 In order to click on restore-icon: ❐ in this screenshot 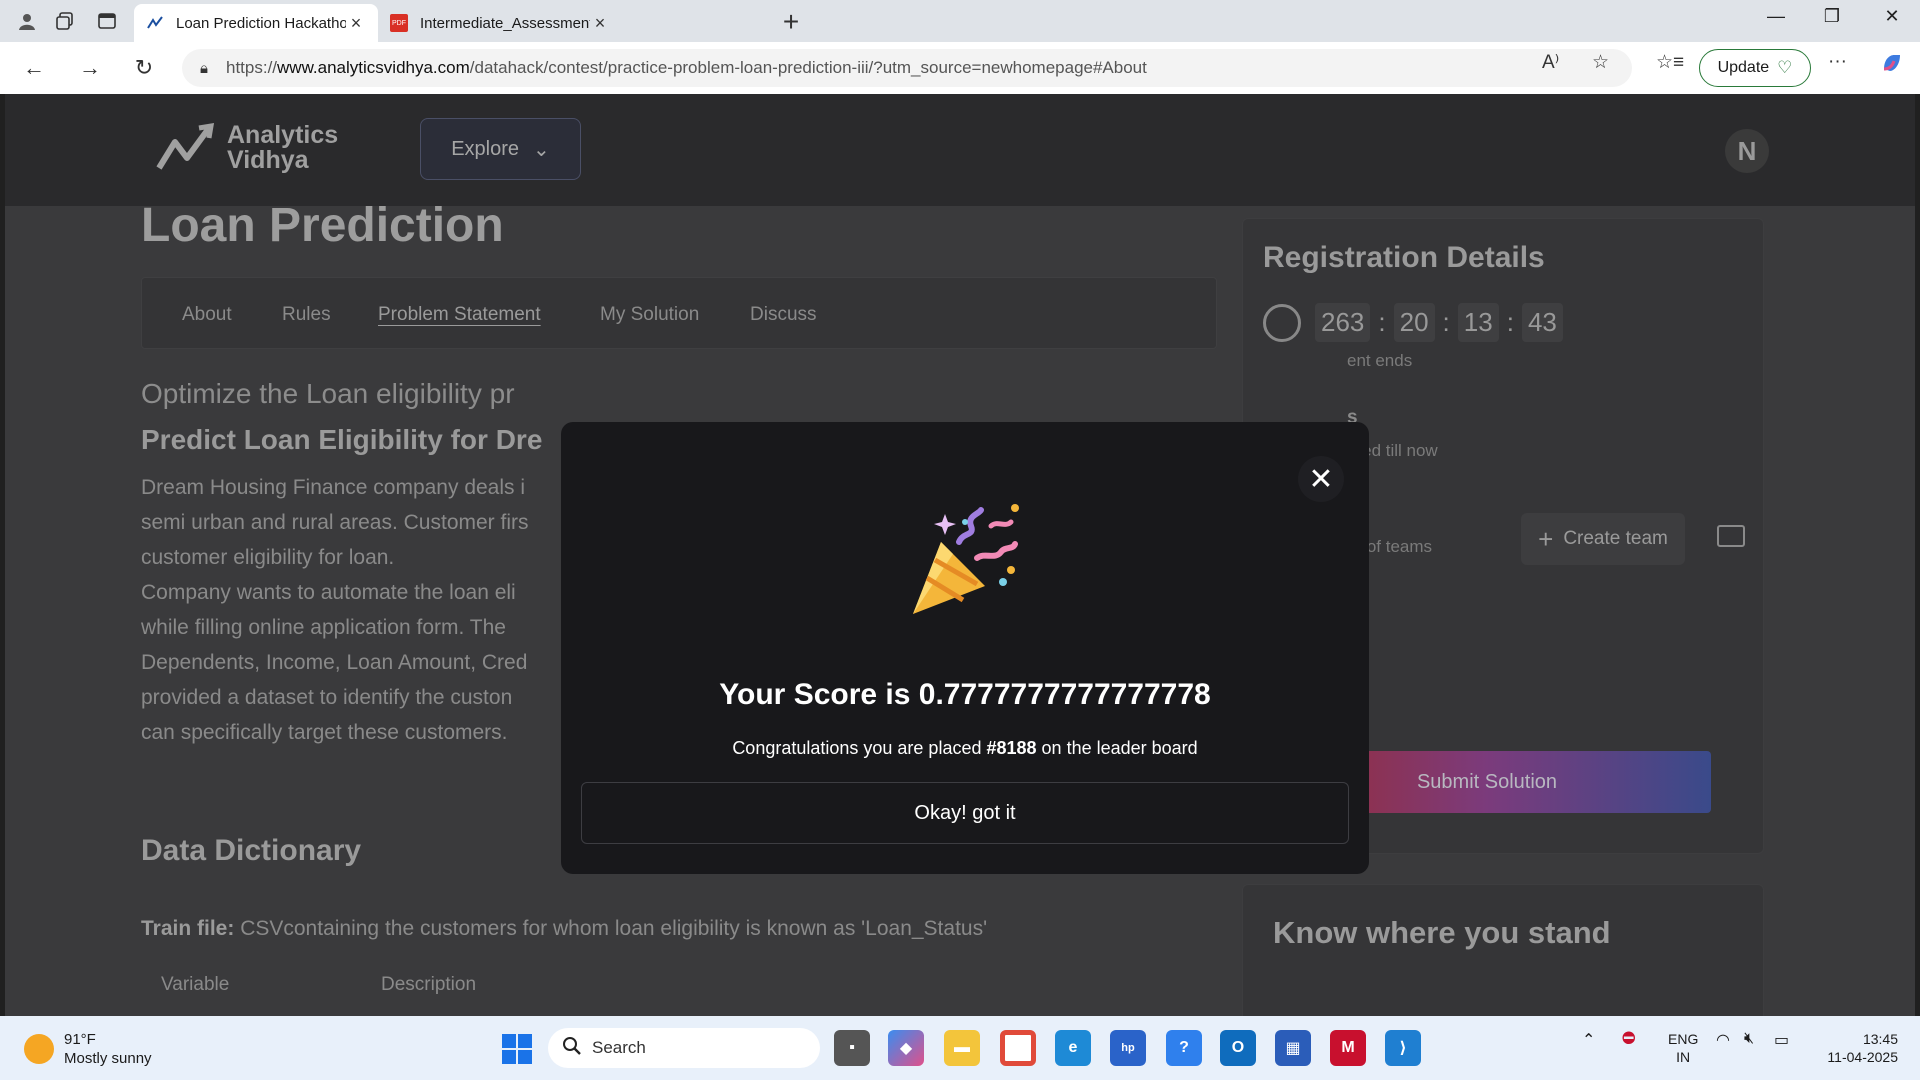, I will do `click(1832, 16)`.